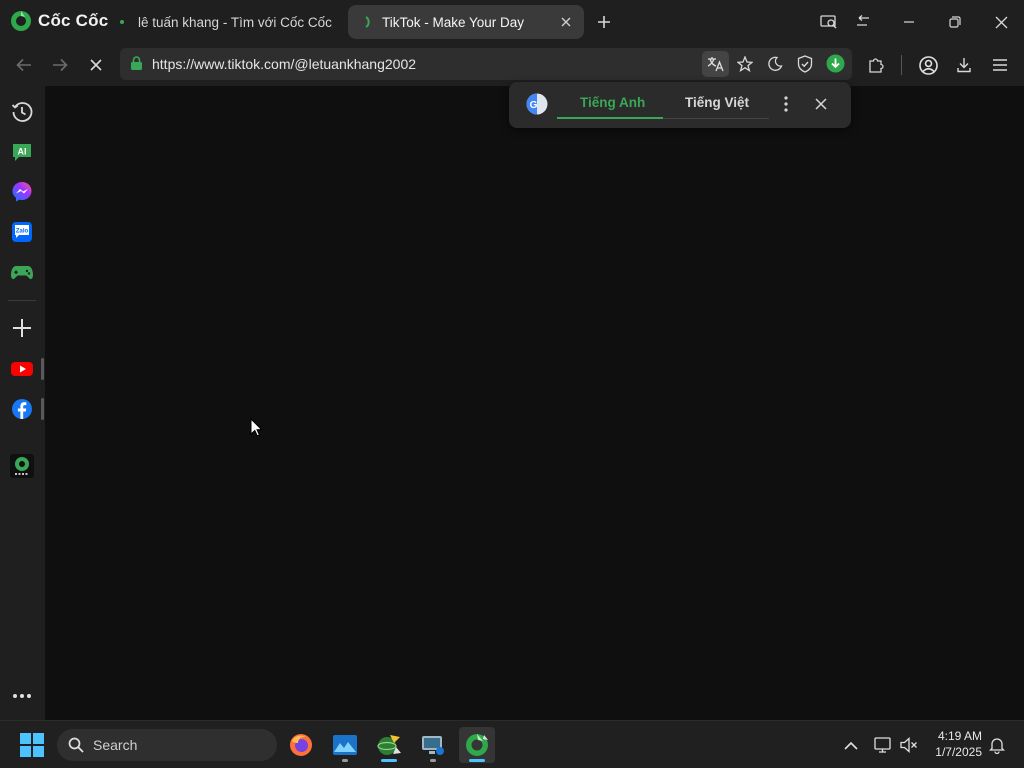  I want to click on history-icon, so click(22, 112).